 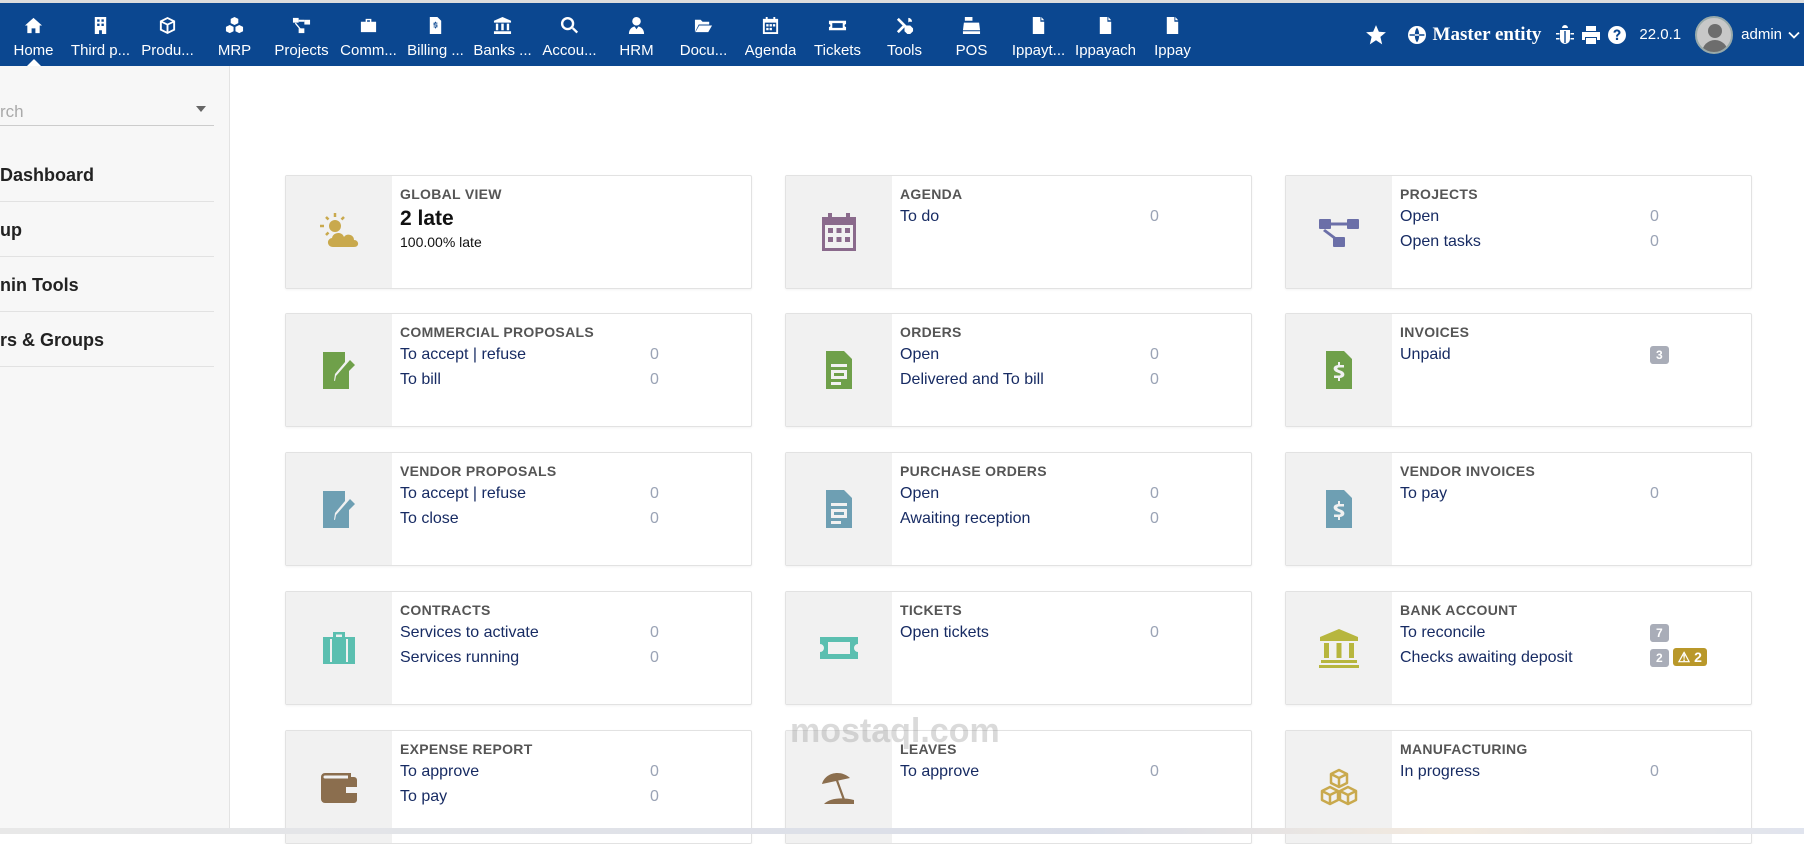 I want to click on menu-home: Home, so click(x=33, y=34).